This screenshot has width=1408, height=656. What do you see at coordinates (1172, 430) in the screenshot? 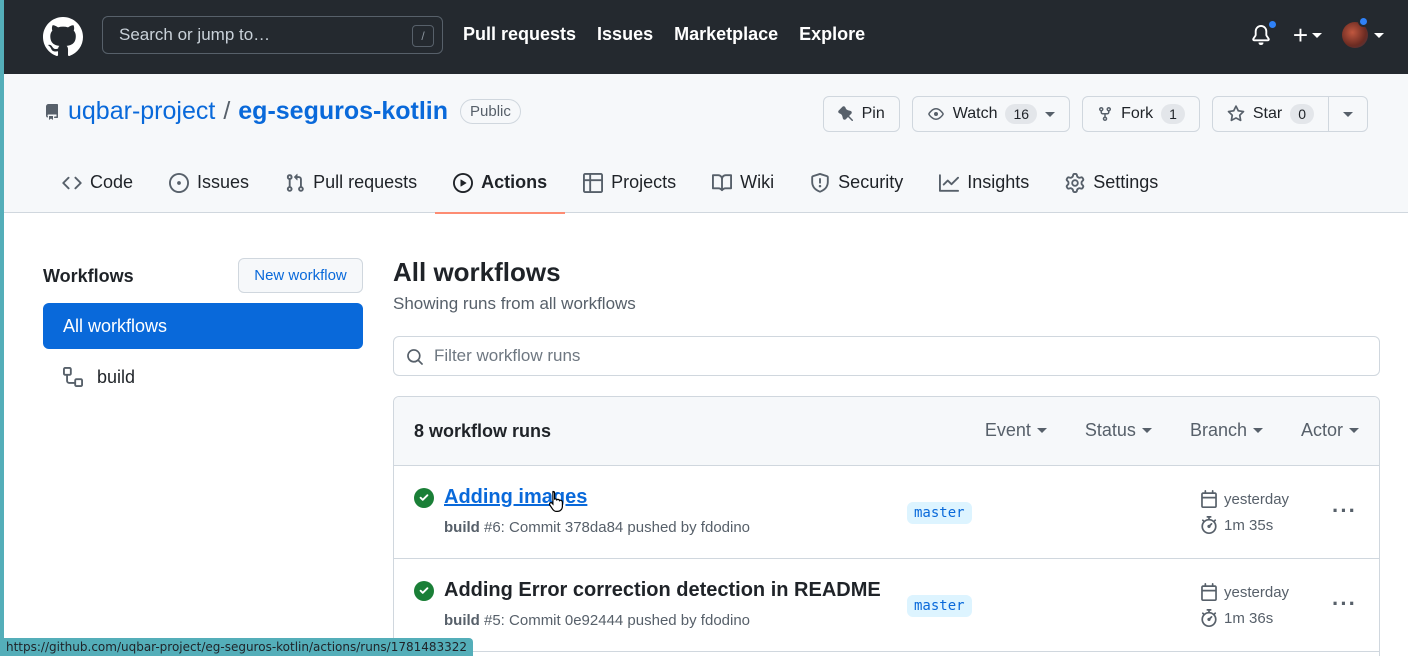
I see `runs-filters: Event Status Branch Actor` at bounding box center [1172, 430].